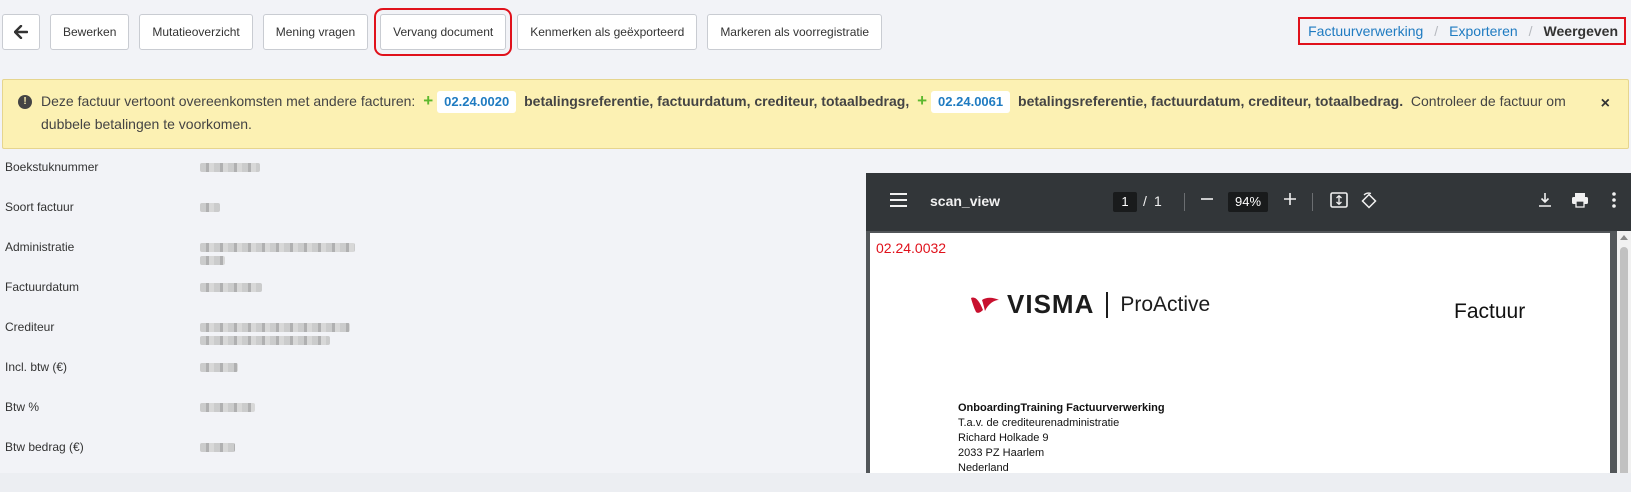  Describe the element at coordinates (42, 287) in the screenshot. I see `field-label: Factuurdatum` at that location.